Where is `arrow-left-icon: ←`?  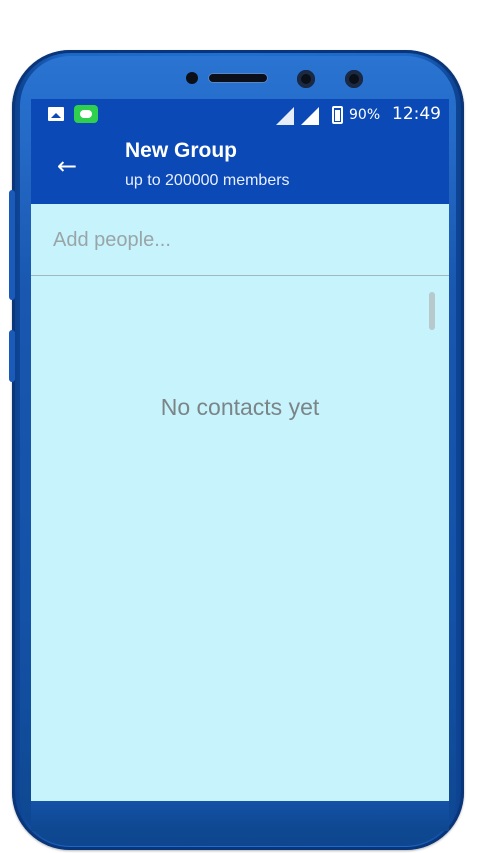
arrow-left-icon: ← is located at coordinates (67, 166).